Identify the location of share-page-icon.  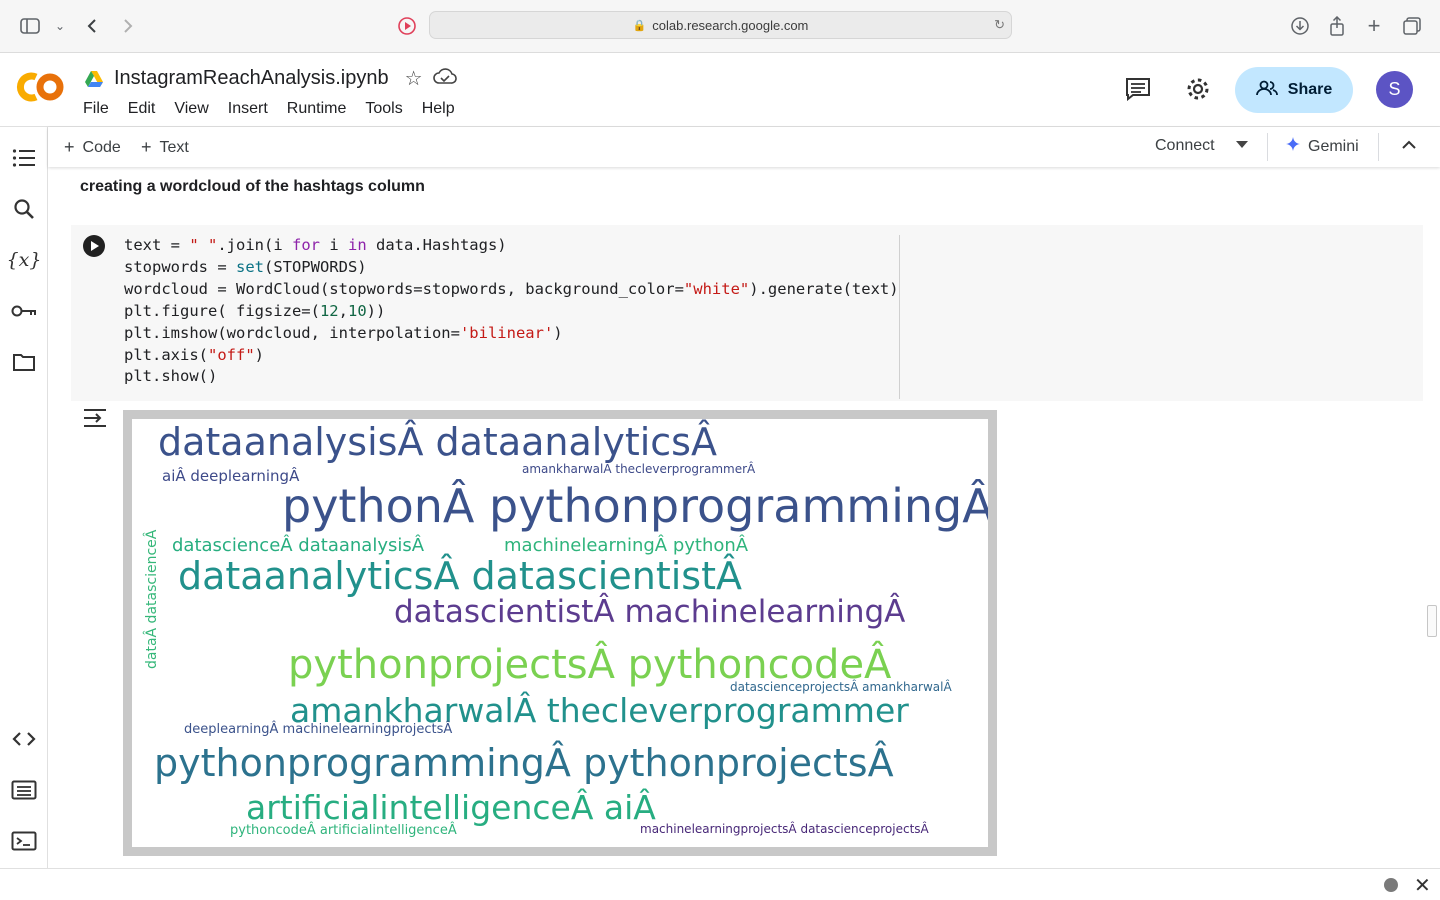
(1337, 26).